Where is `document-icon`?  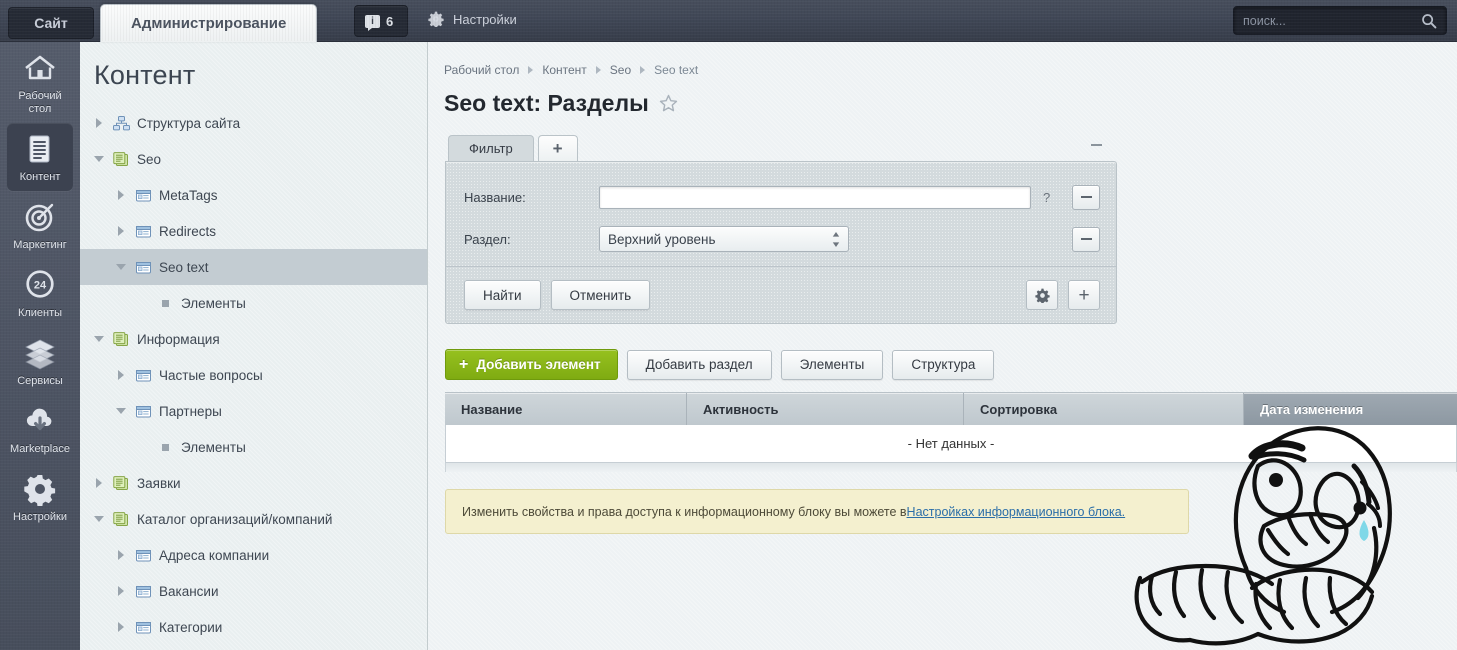 document-icon is located at coordinates (39, 149).